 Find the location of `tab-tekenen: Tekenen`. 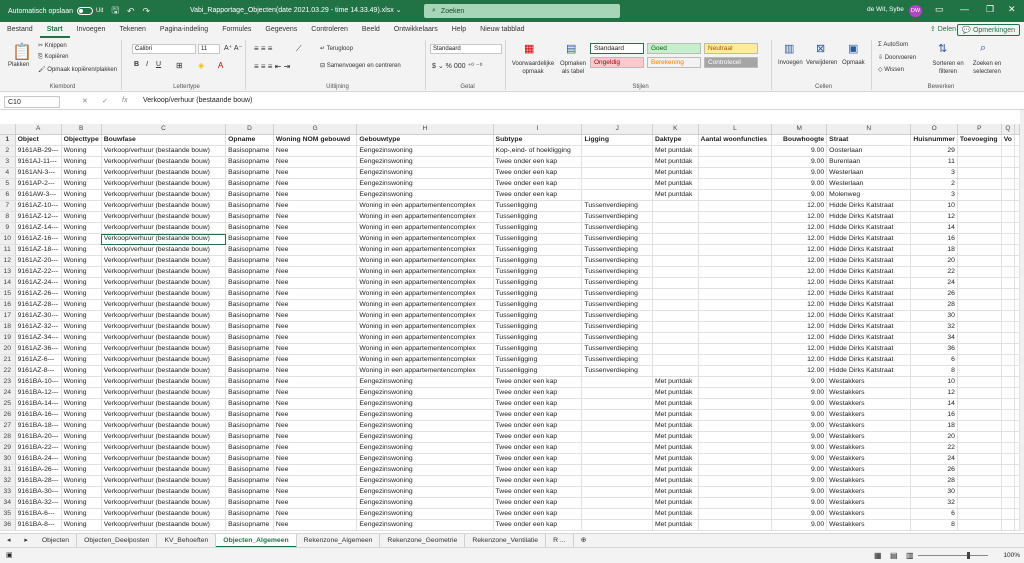

tab-tekenen: Tekenen is located at coordinates (132, 30).